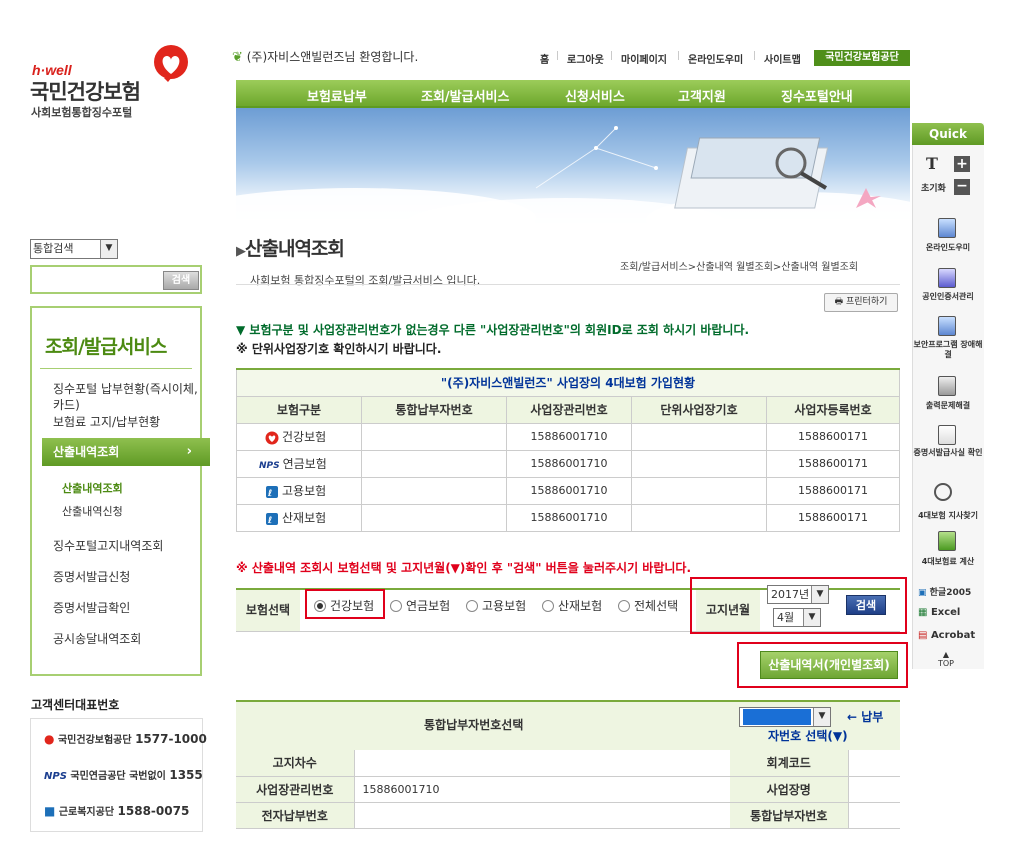 Image resolution: width=1022 pixels, height=844 pixels. What do you see at coordinates (817, 95) in the screenshot?
I see `menu-item-portal-guide: 징수포털안내` at bounding box center [817, 95].